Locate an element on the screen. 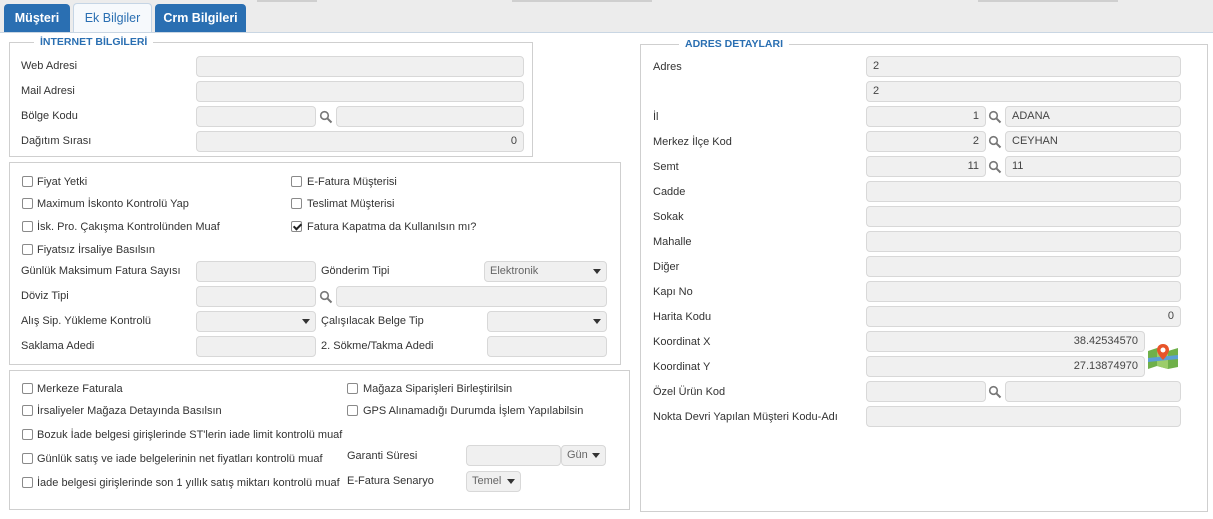  il-label: İl is located at coordinates (656, 117).